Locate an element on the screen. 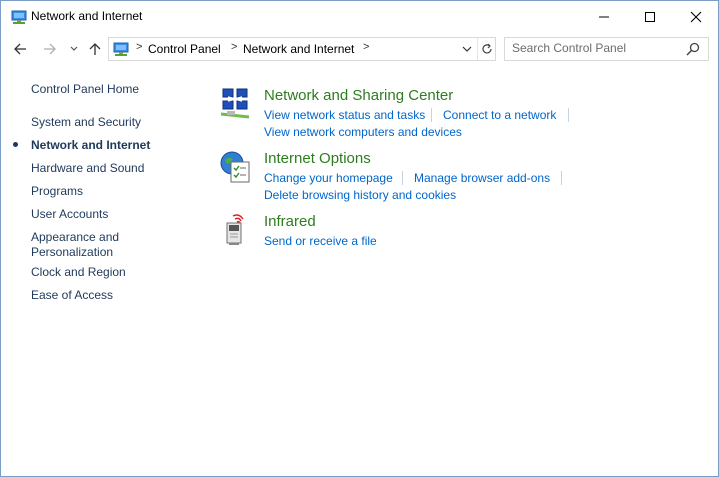 Image resolution: width=719 pixels, height=477 pixels. link-connect-to-network: Connect to a network is located at coordinates (499, 115).